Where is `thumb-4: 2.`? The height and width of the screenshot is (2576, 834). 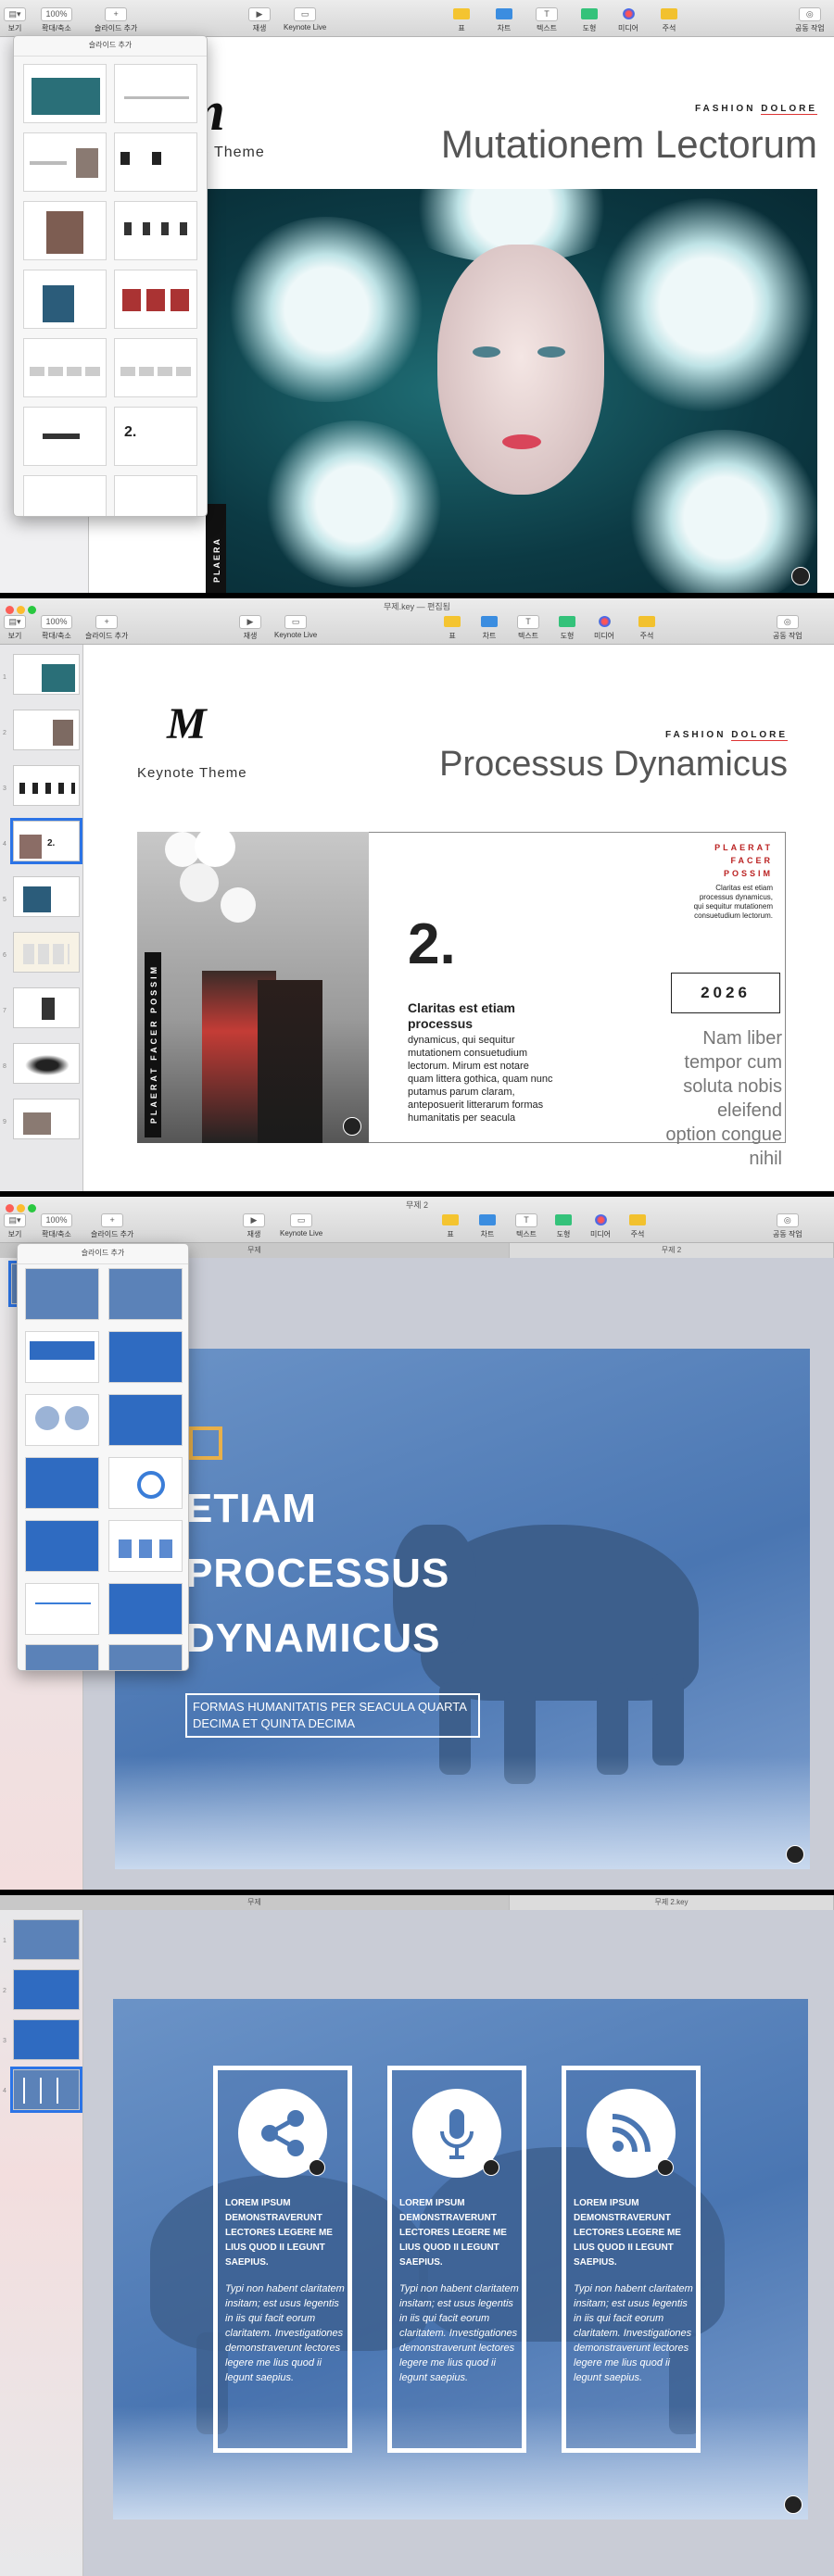 thumb-4: 2. is located at coordinates (46, 841).